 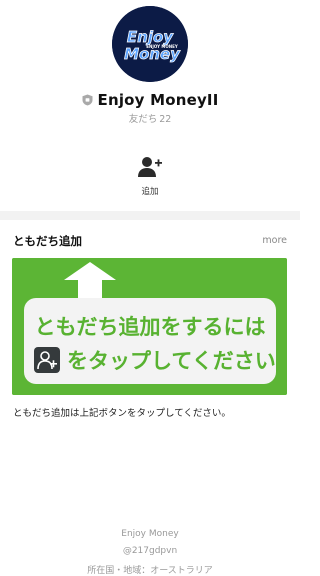 I want to click on profile-avatar: Enjoy Money ENJOY MONEY, so click(x=150, y=44).